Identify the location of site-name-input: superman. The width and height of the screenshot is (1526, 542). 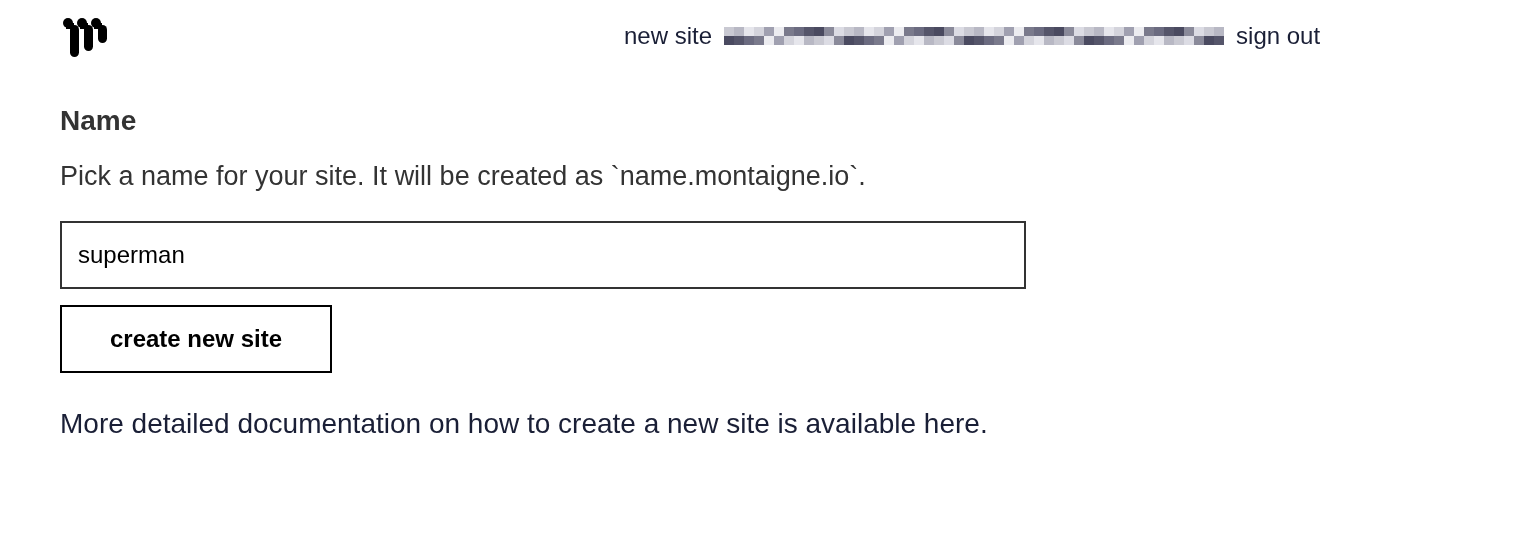
(543, 254).